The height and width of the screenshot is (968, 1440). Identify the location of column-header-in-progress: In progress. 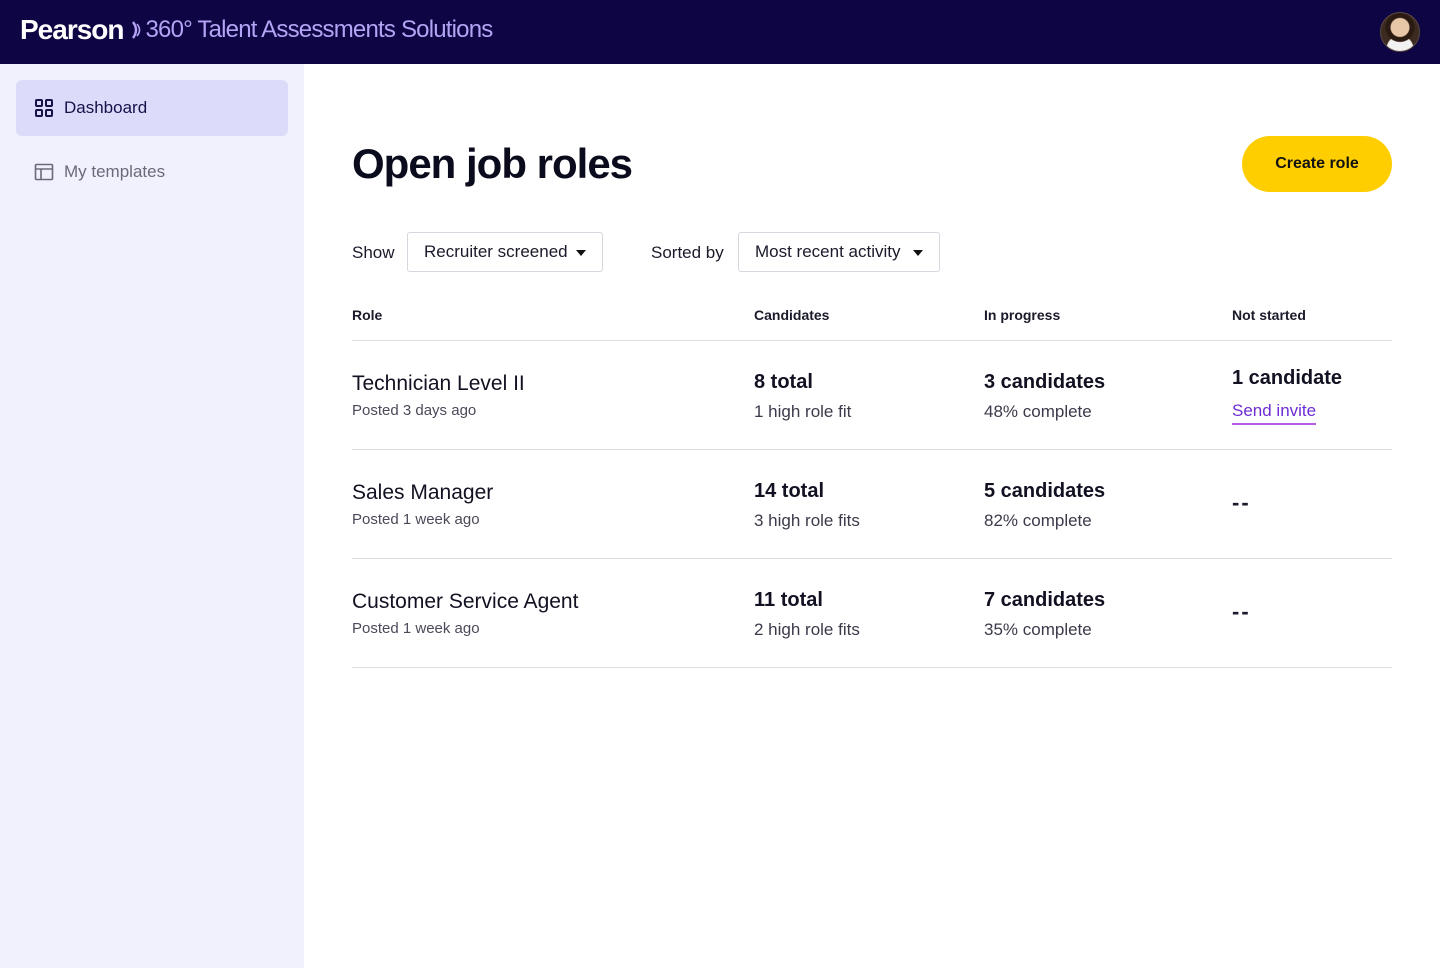
(1022, 315).